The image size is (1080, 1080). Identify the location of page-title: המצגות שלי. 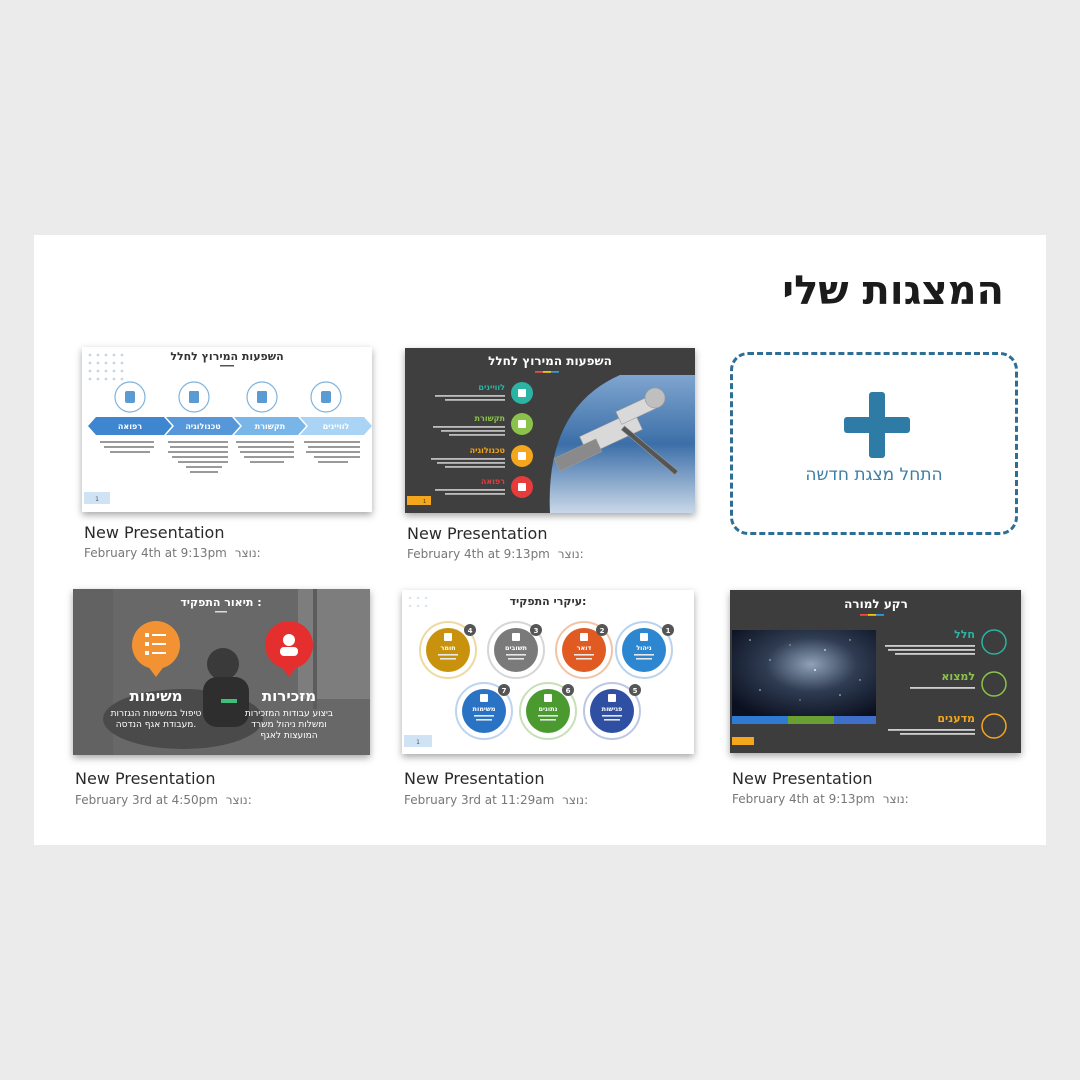
(893, 291).